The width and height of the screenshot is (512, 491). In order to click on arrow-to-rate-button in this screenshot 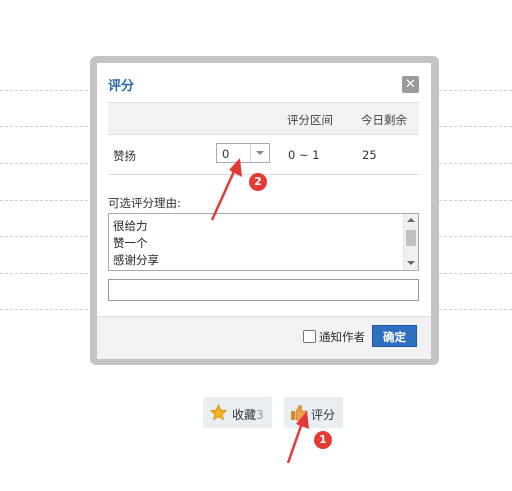, I will do `click(295, 441)`.